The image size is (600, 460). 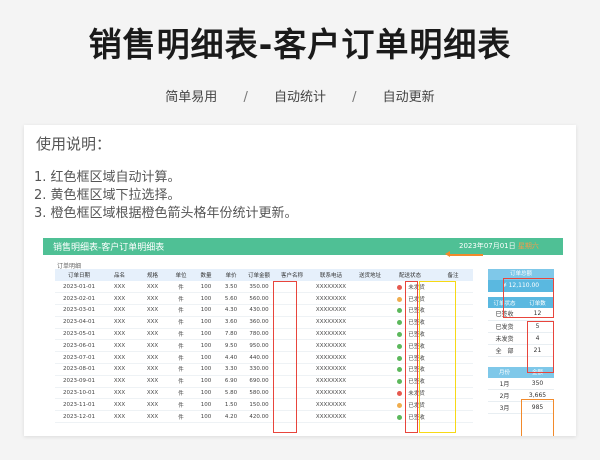 I want to click on sheet-header: 销售明细表-客户订单明细表 2023年07月01日 星期六, so click(x=303, y=246).